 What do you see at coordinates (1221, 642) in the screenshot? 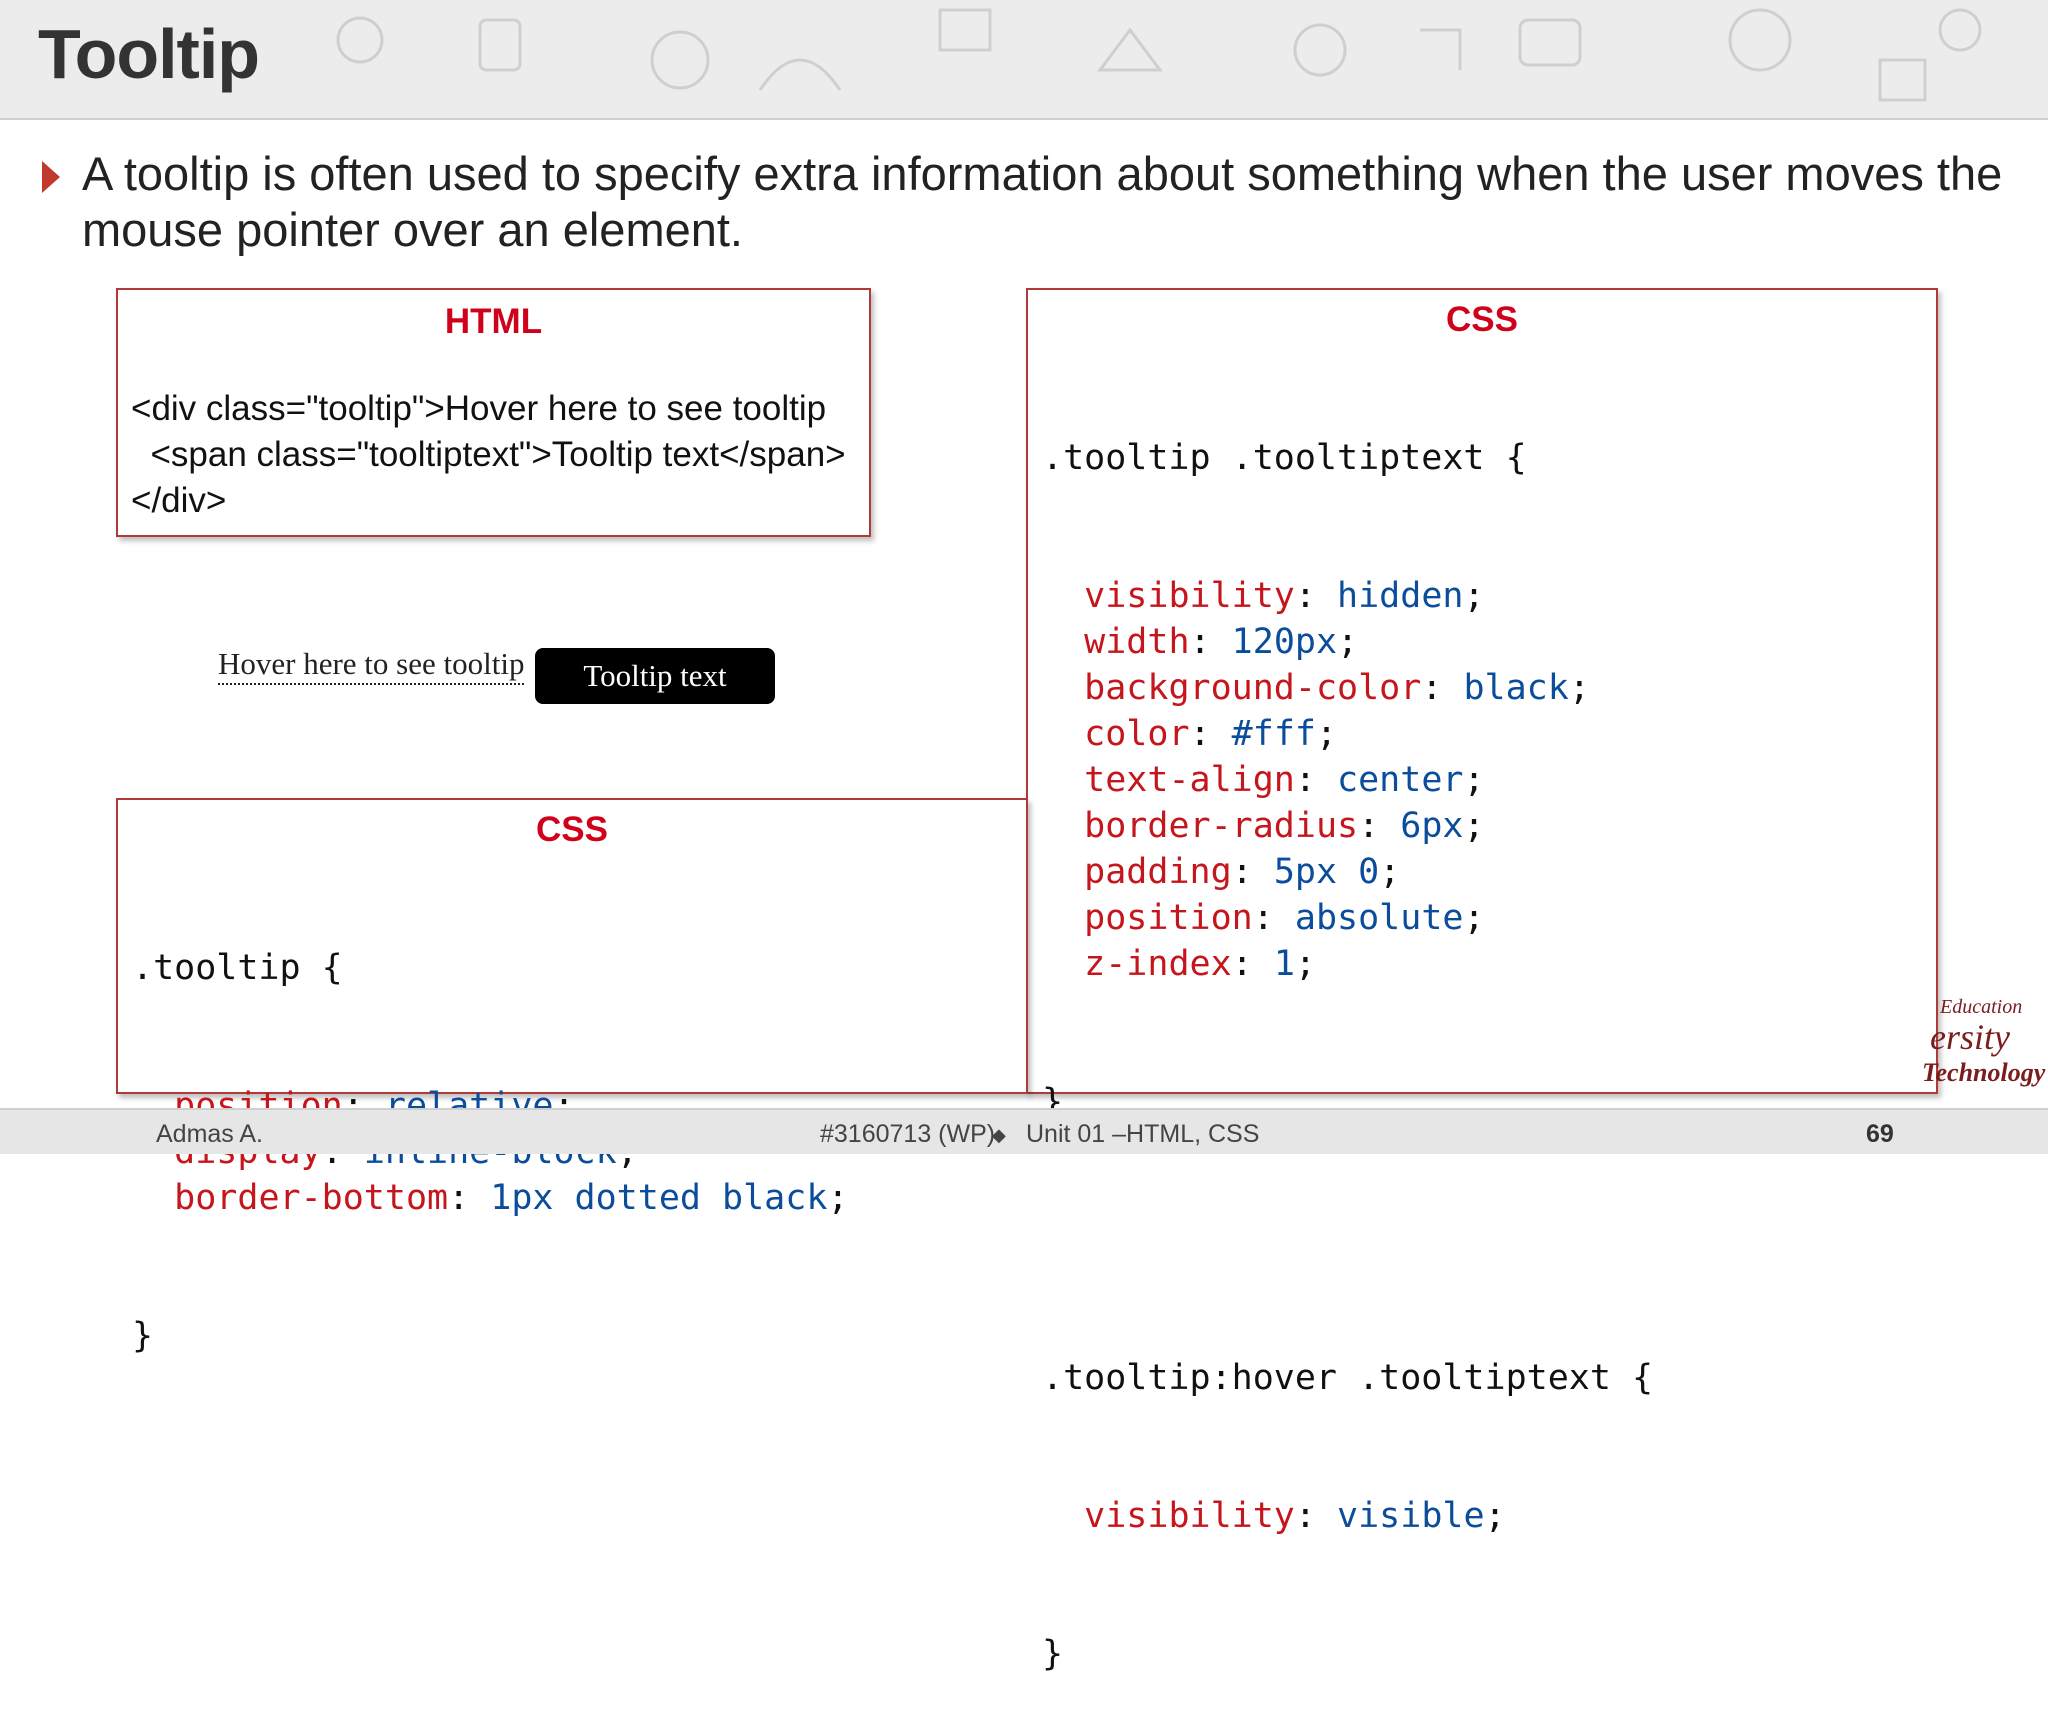
I see `css-rule-line: width: 120px;` at bounding box center [1221, 642].